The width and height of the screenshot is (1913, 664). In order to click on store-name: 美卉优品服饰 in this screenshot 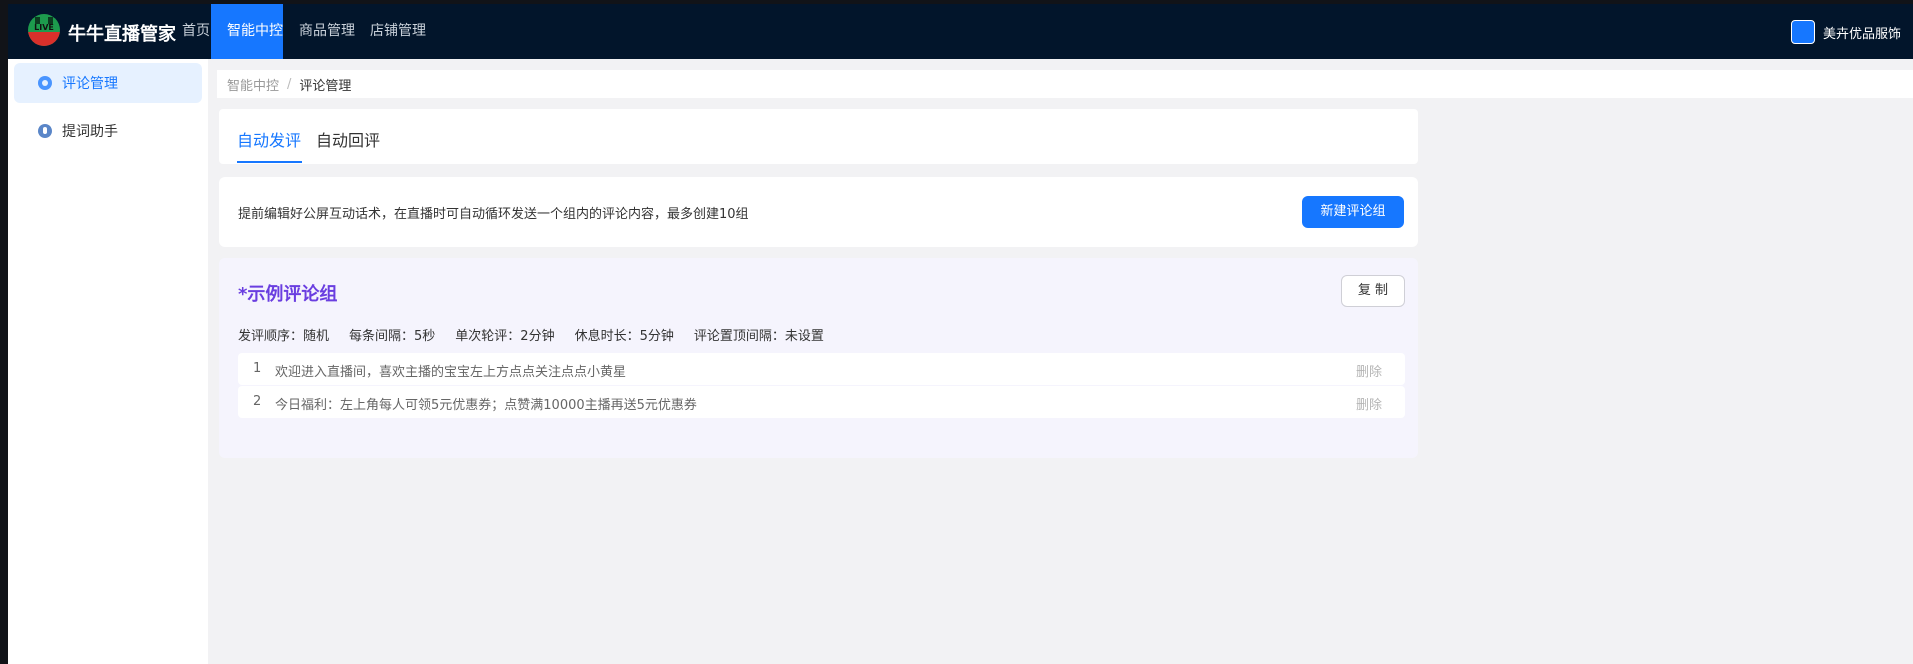, I will do `click(1861, 34)`.